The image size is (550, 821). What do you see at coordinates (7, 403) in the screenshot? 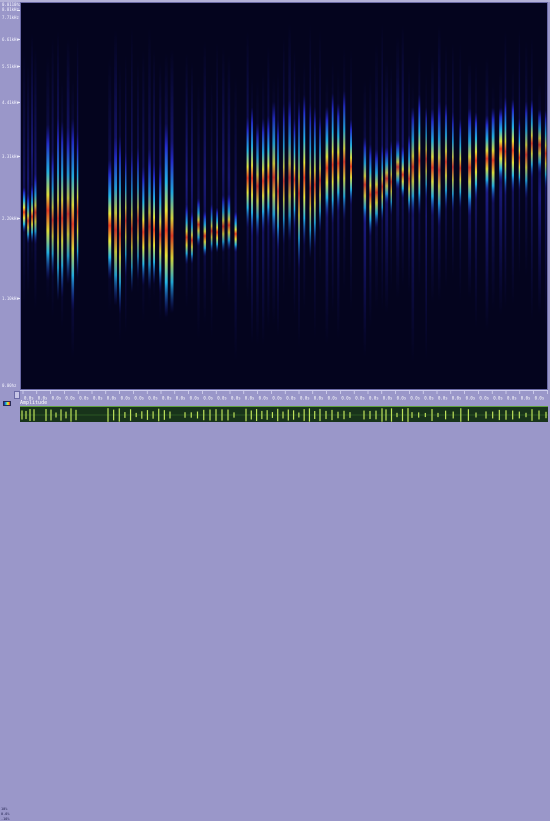
I see `color-palette-icon` at bounding box center [7, 403].